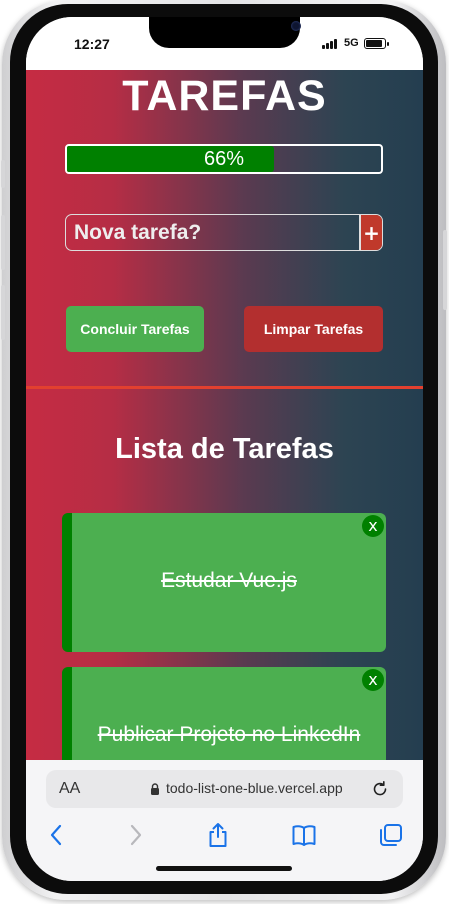  What do you see at coordinates (304, 835) in the screenshot?
I see `book-icon` at bounding box center [304, 835].